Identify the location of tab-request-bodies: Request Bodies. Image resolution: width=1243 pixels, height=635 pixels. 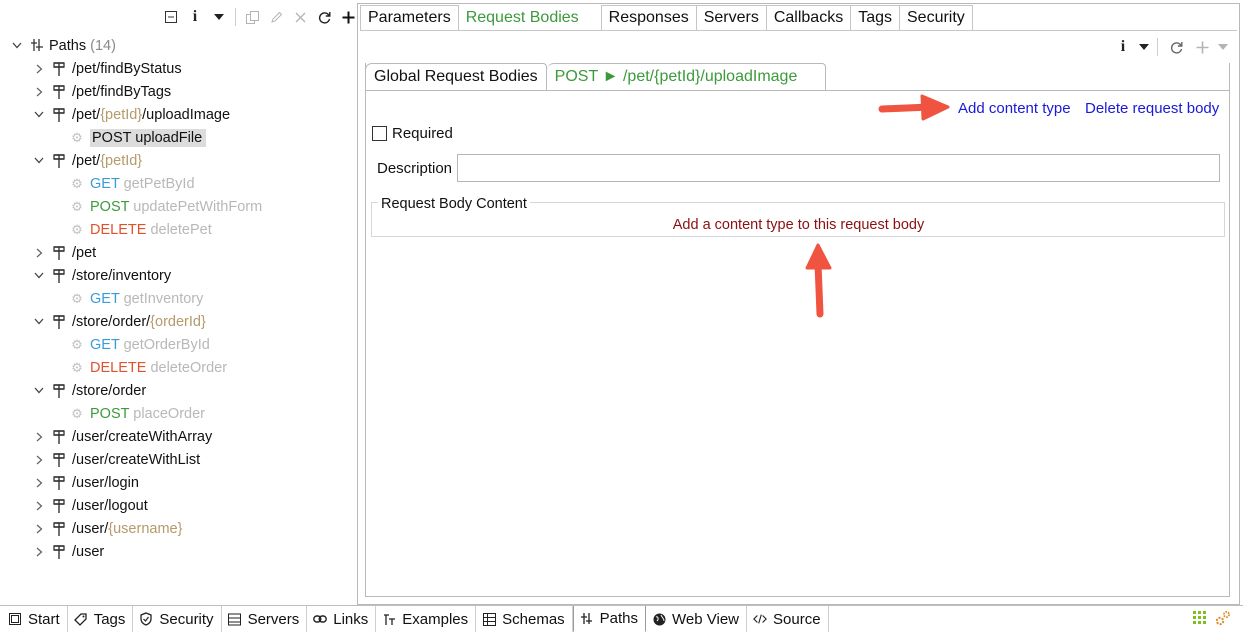
(530, 17).